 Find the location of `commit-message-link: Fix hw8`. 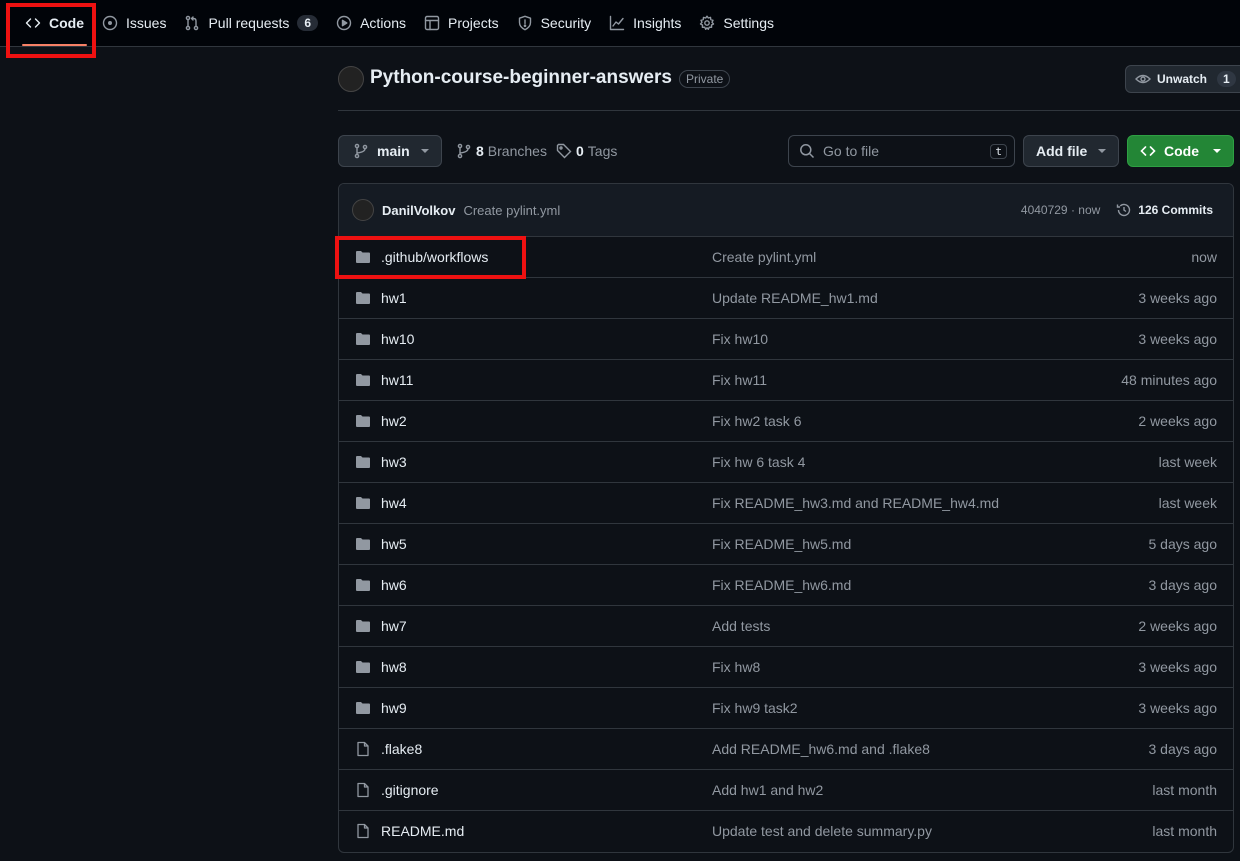

commit-message-link: Fix hw8 is located at coordinates (736, 667).